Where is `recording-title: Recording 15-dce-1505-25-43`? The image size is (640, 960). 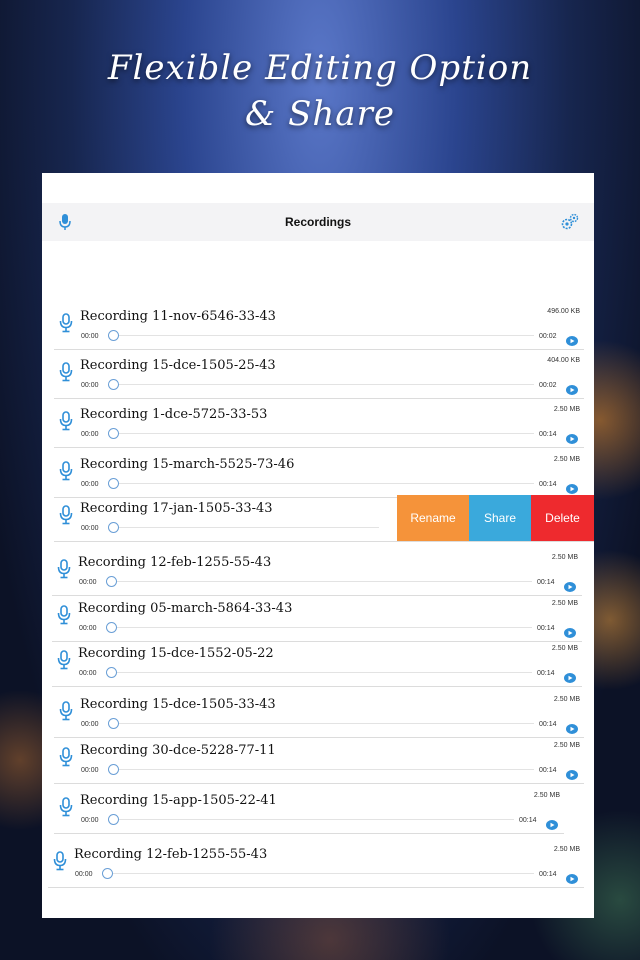 recording-title: Recording 15-dce-1505-25-43 is located at coordinates (178, 365).